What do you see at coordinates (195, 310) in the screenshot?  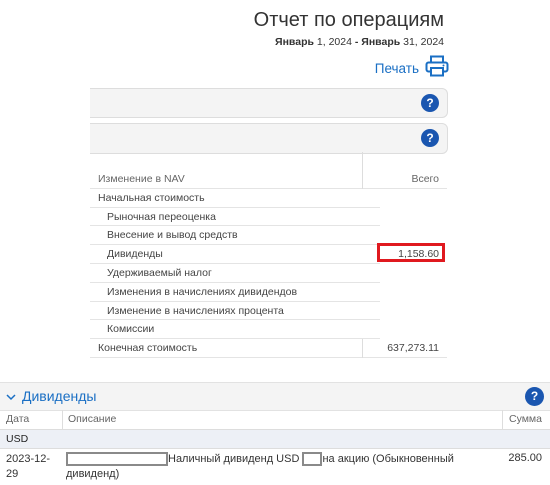 I see `nav-row-label: Изменение в начислениях процента` at bounding box center [195, 310].